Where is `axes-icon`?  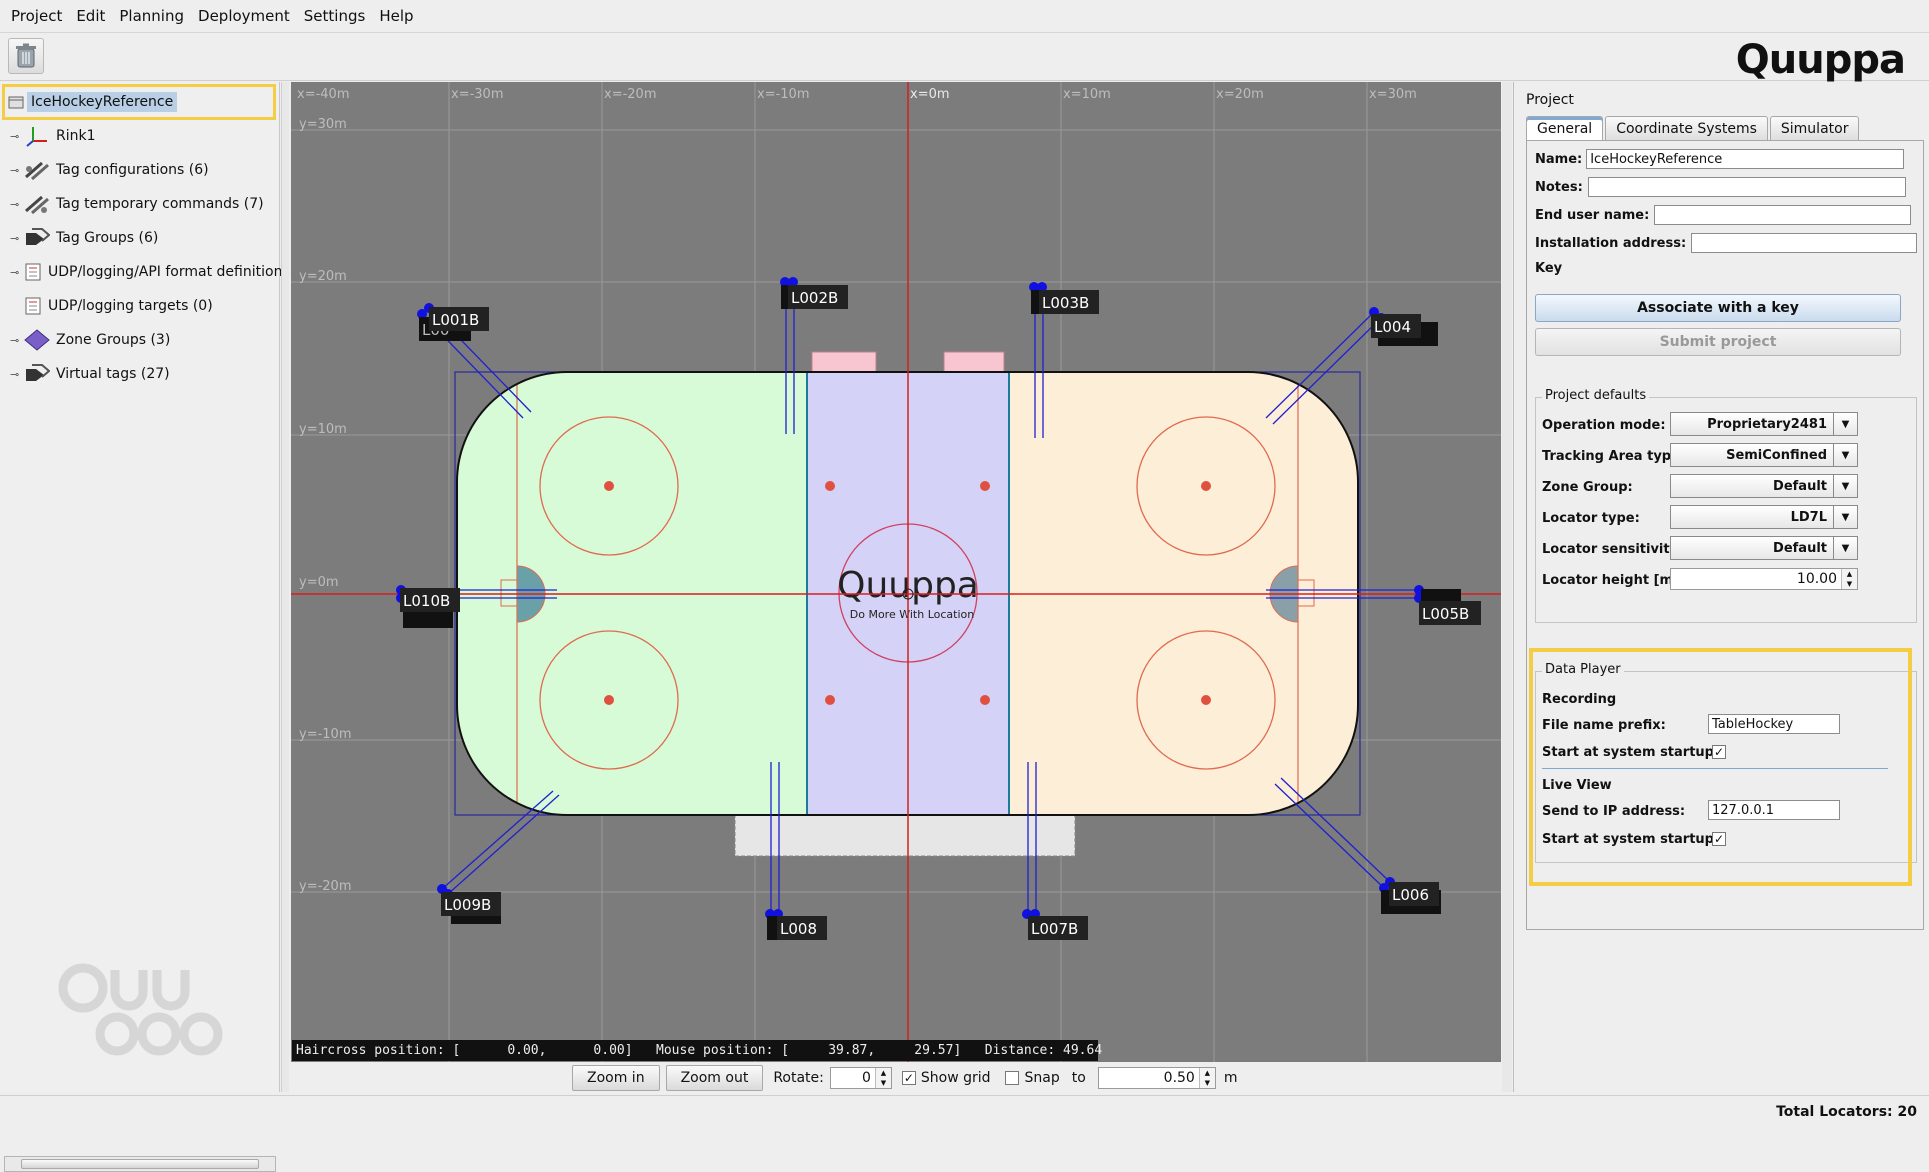 axes-icon is located at coordinates (36, 137).